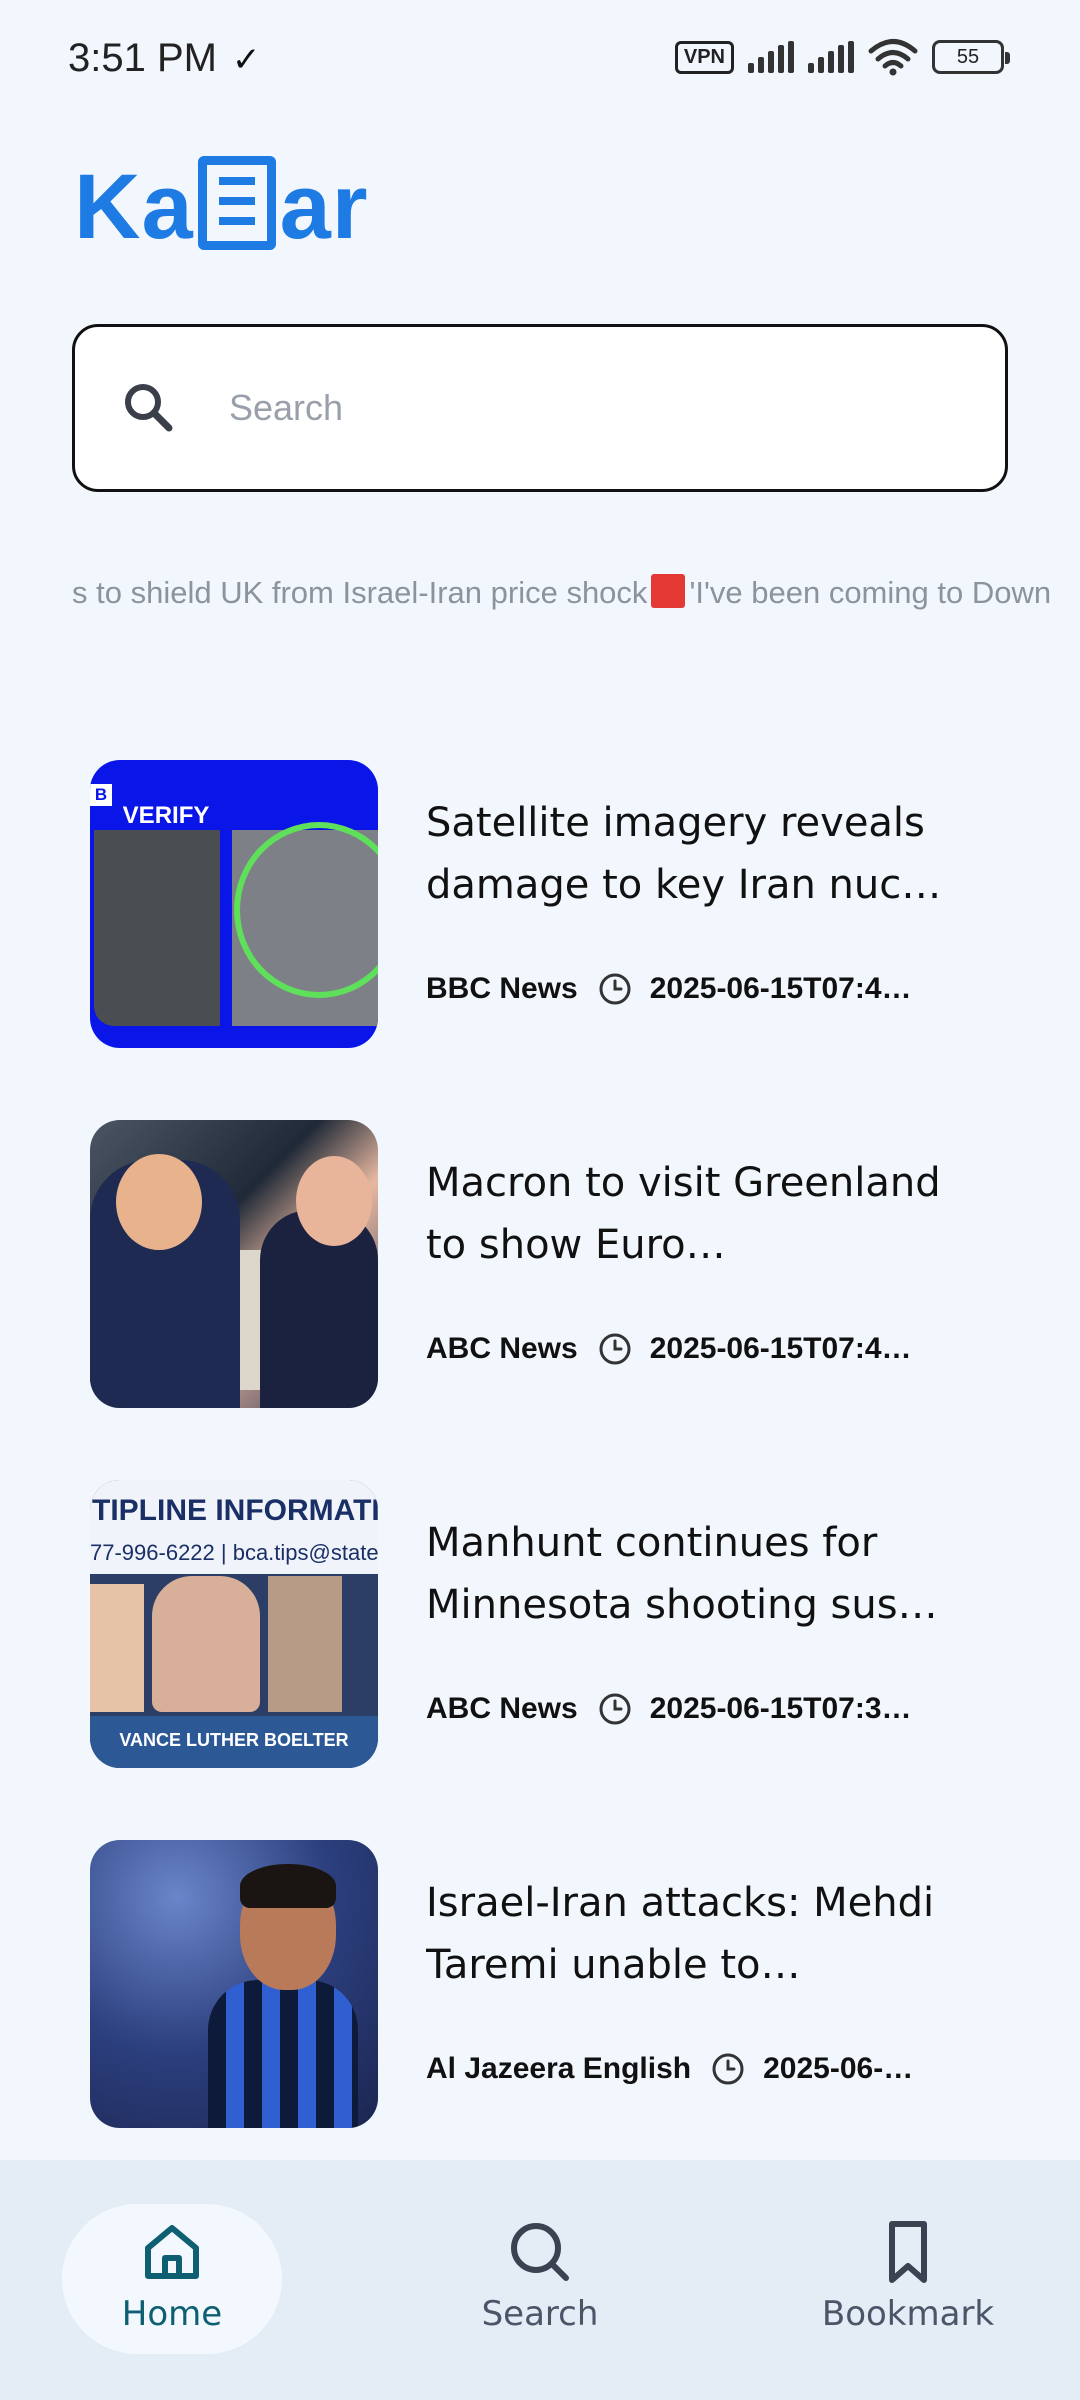 The height and width of the screenshot is (2400, 1080). Describe the element at coordinates (234, 904) in the screenshot. I see `news-thumbnail: B C VERIFY` at that location.